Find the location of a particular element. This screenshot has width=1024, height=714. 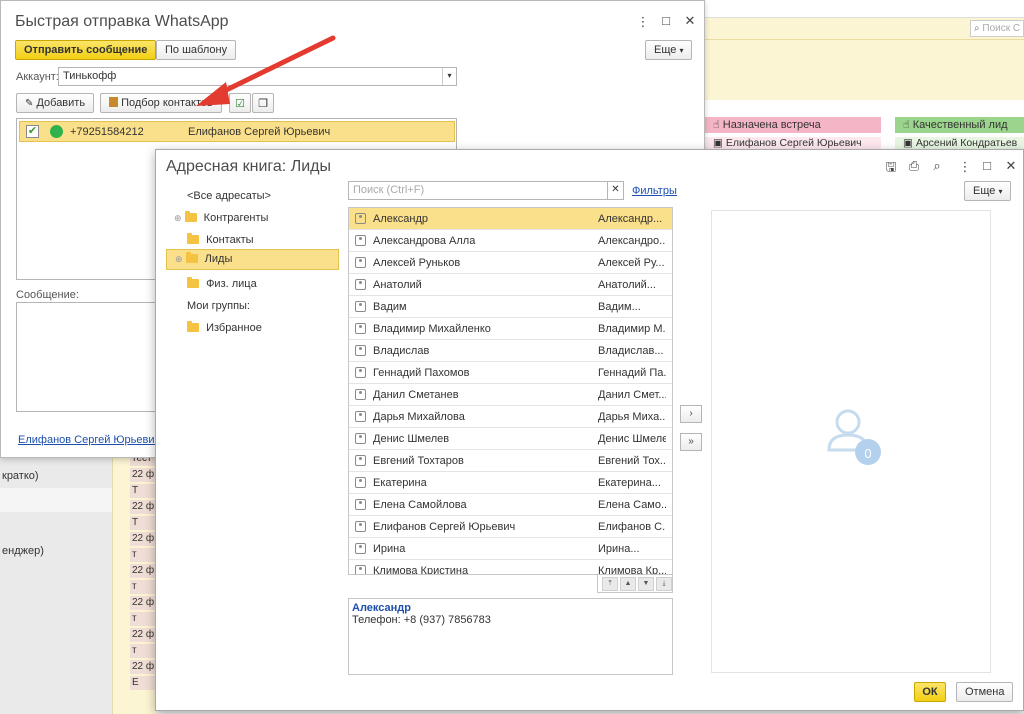

scroll-up-icon: ▲ is located at coordinates (628, 584).